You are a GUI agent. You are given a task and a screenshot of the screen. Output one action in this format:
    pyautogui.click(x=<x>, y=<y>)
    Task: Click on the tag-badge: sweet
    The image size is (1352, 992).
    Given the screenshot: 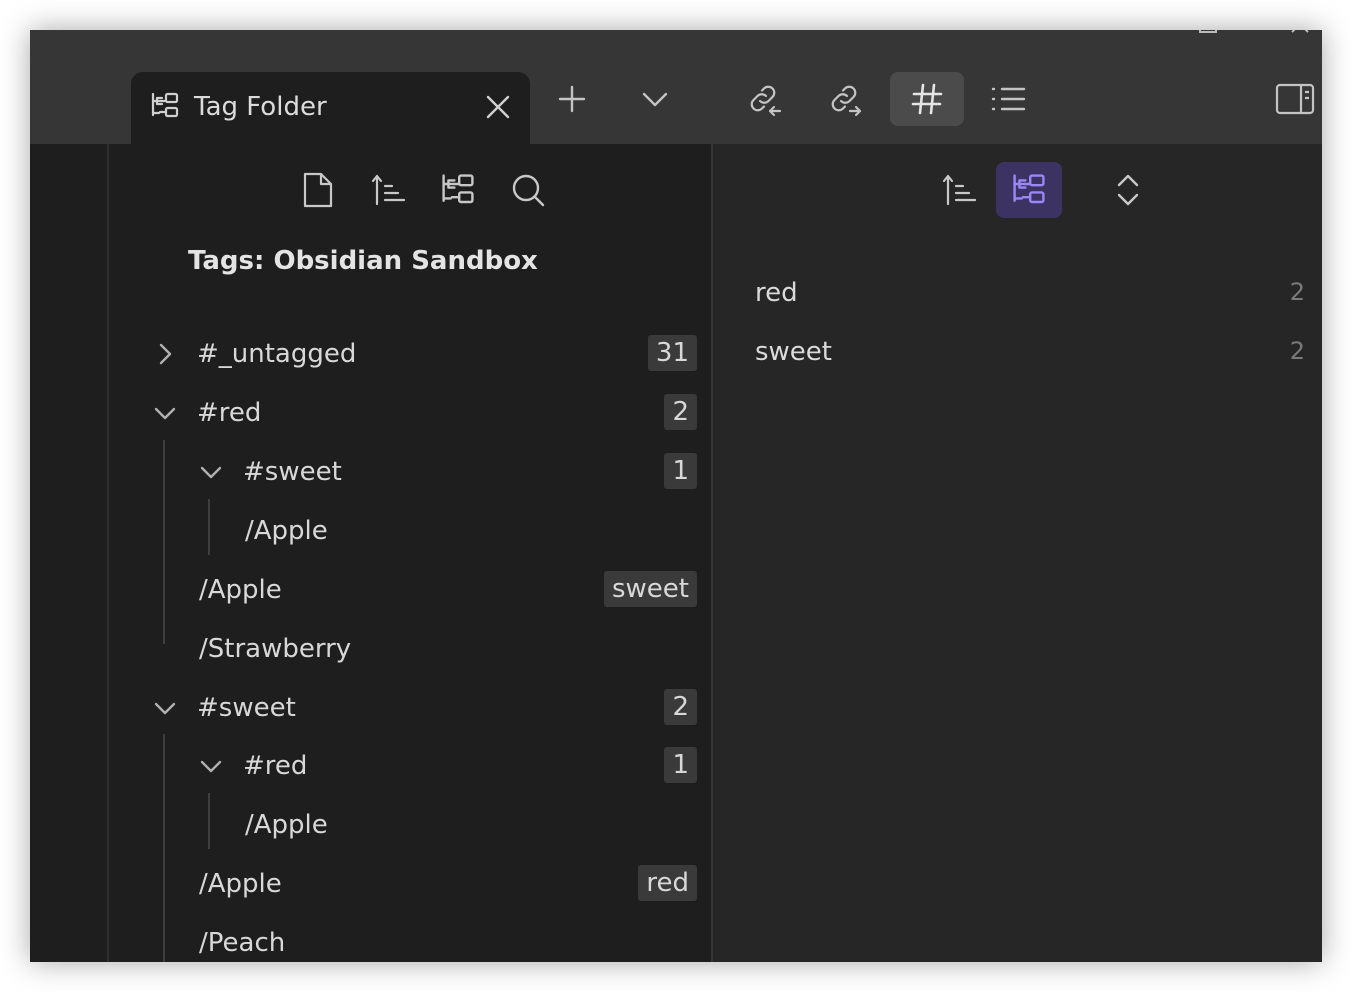 What is the action you would take?
    pyautogui.click(x=650, y=589)
    